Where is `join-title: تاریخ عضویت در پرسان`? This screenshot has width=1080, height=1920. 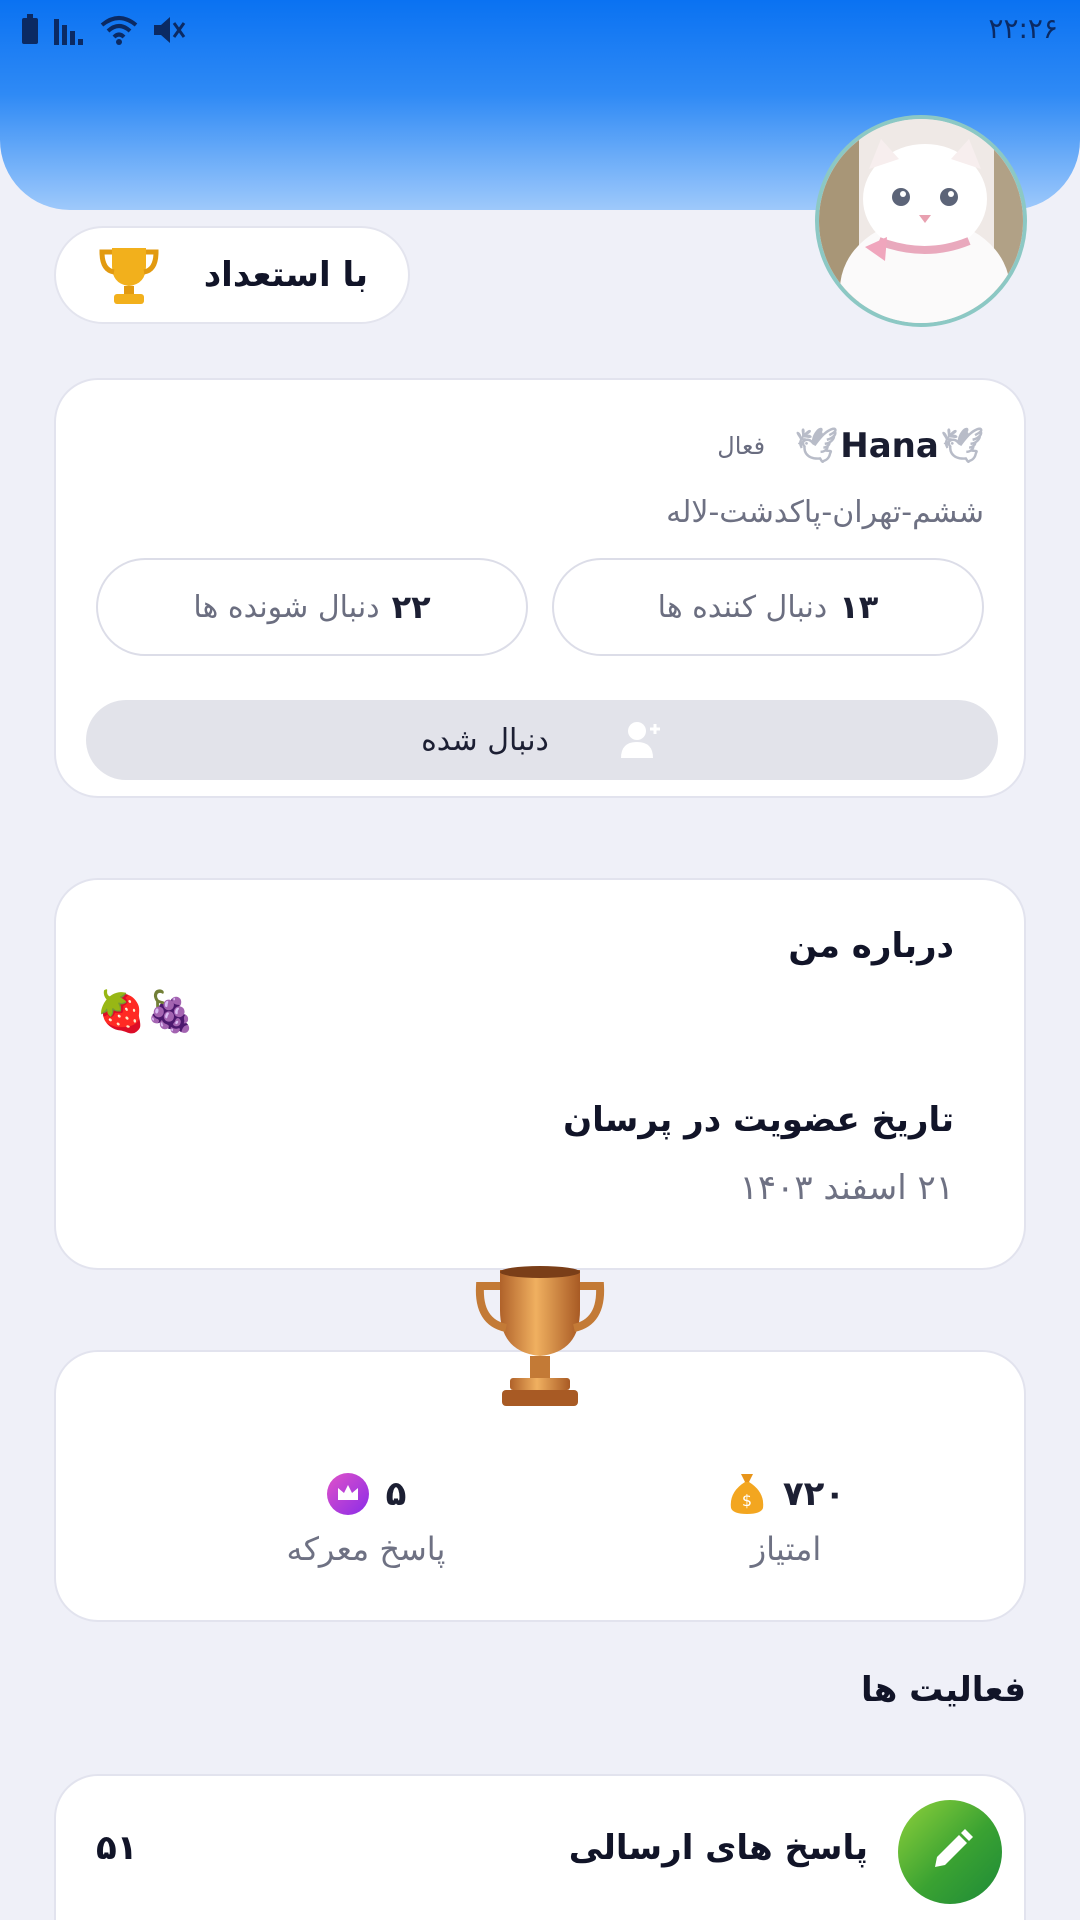 join-title: تاریخ عضویت در پرسان is located at coordinates (758, 1120).